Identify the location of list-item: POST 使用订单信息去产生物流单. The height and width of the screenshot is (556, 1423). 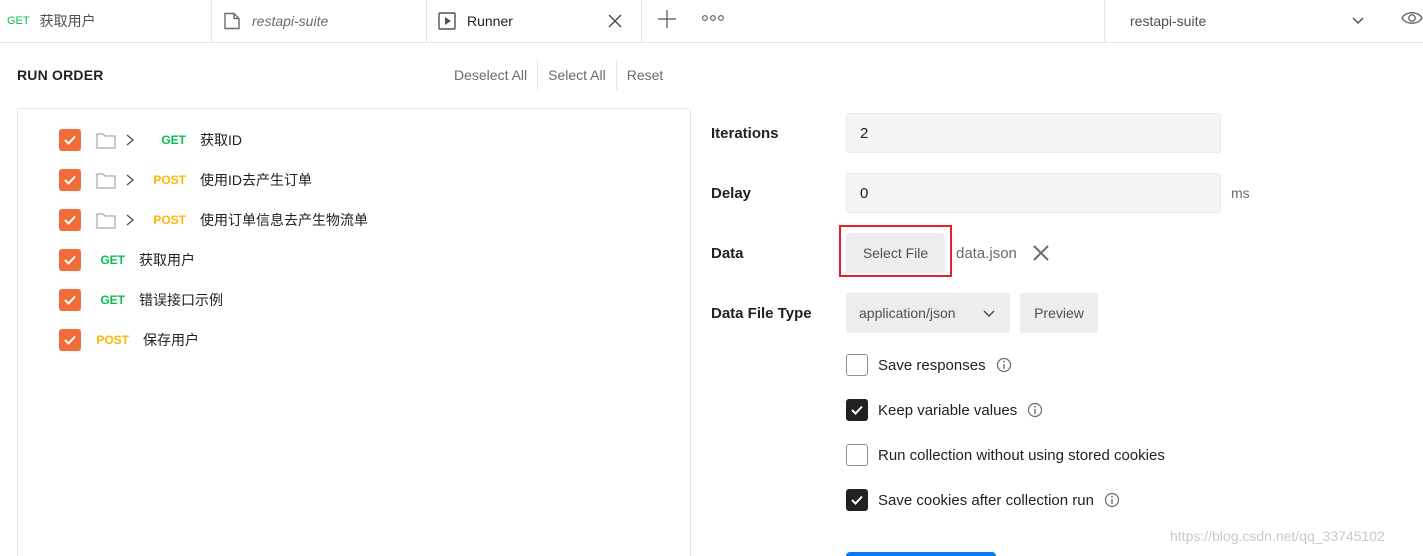
(213, 220).